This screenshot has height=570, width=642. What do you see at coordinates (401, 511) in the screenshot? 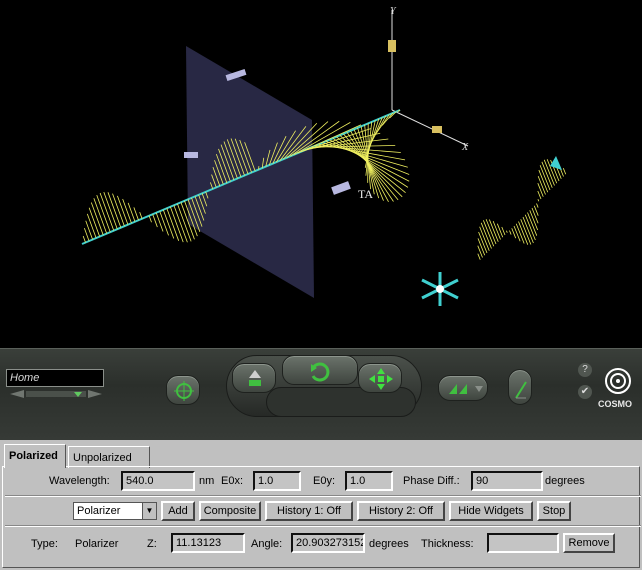
I see `history-2-button: History 2: Off` at bounding box center [401, 511].